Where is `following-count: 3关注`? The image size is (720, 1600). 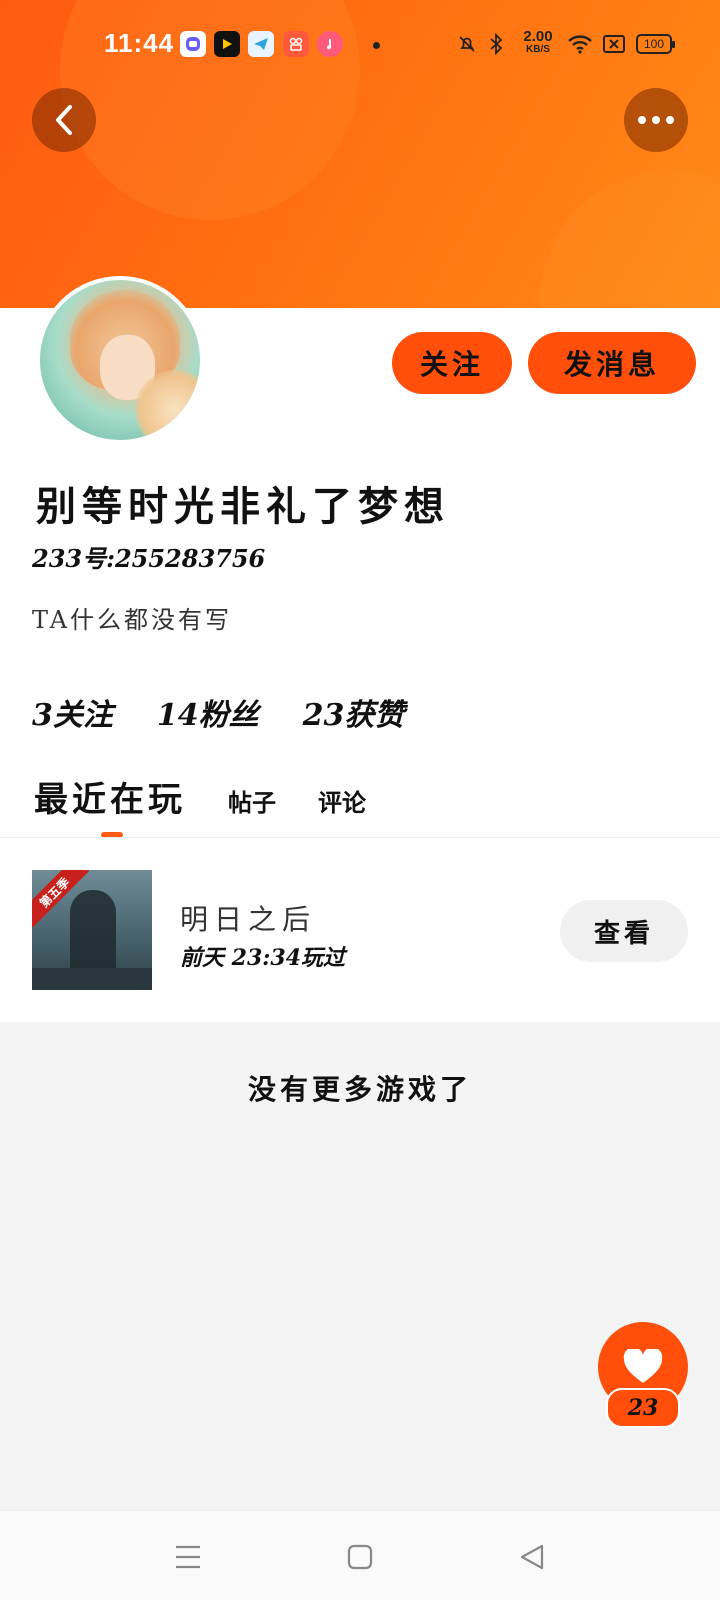
following-count: 3关注 is located at coordinates (72, 712).